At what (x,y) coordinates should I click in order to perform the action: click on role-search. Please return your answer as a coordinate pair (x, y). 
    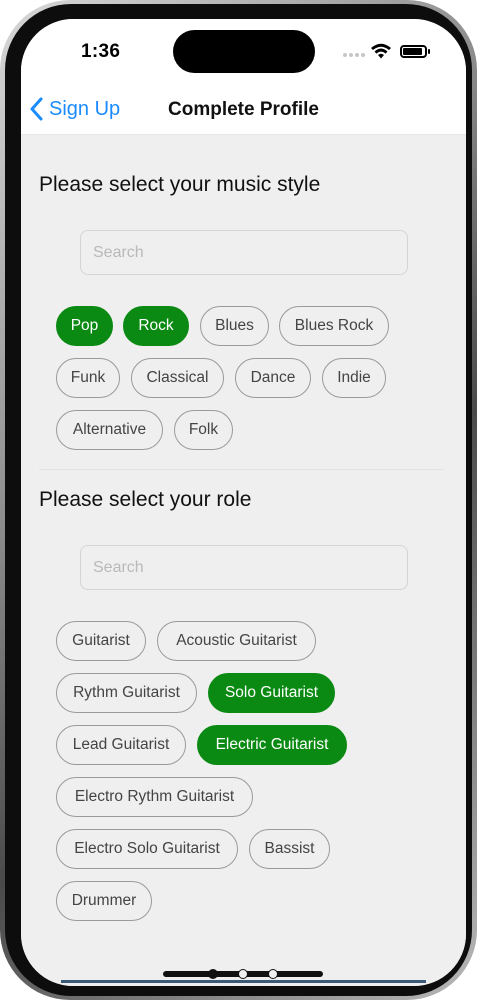
    Looking at the image, I should click on (244, 567).